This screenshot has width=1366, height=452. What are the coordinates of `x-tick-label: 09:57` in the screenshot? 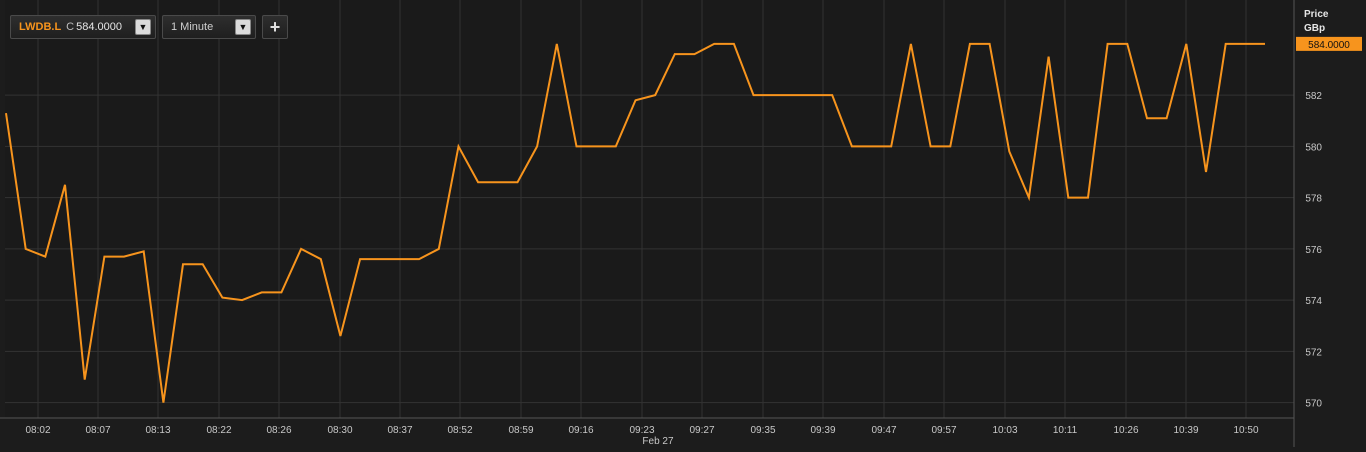 It's located at (943, 430).